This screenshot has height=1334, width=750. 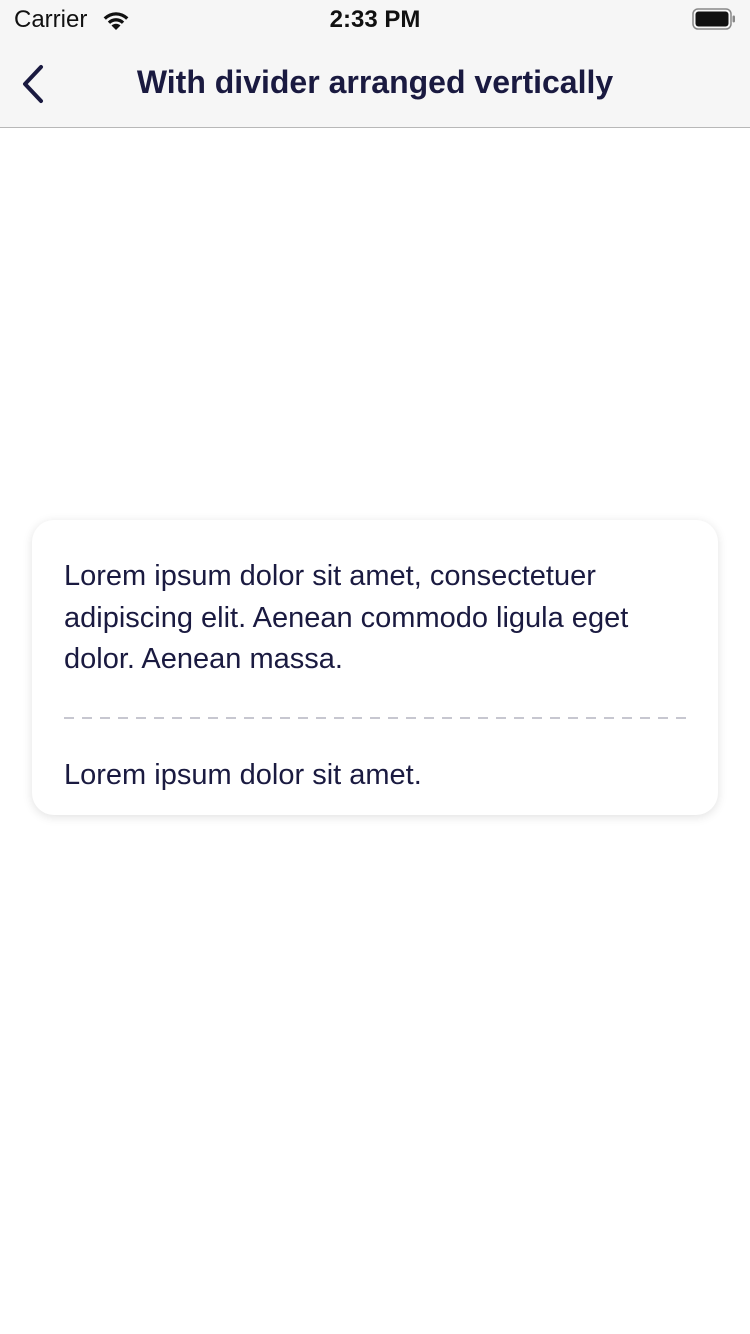 I want to click on status-time: 2:33 PM, so click(x=375, y=19).